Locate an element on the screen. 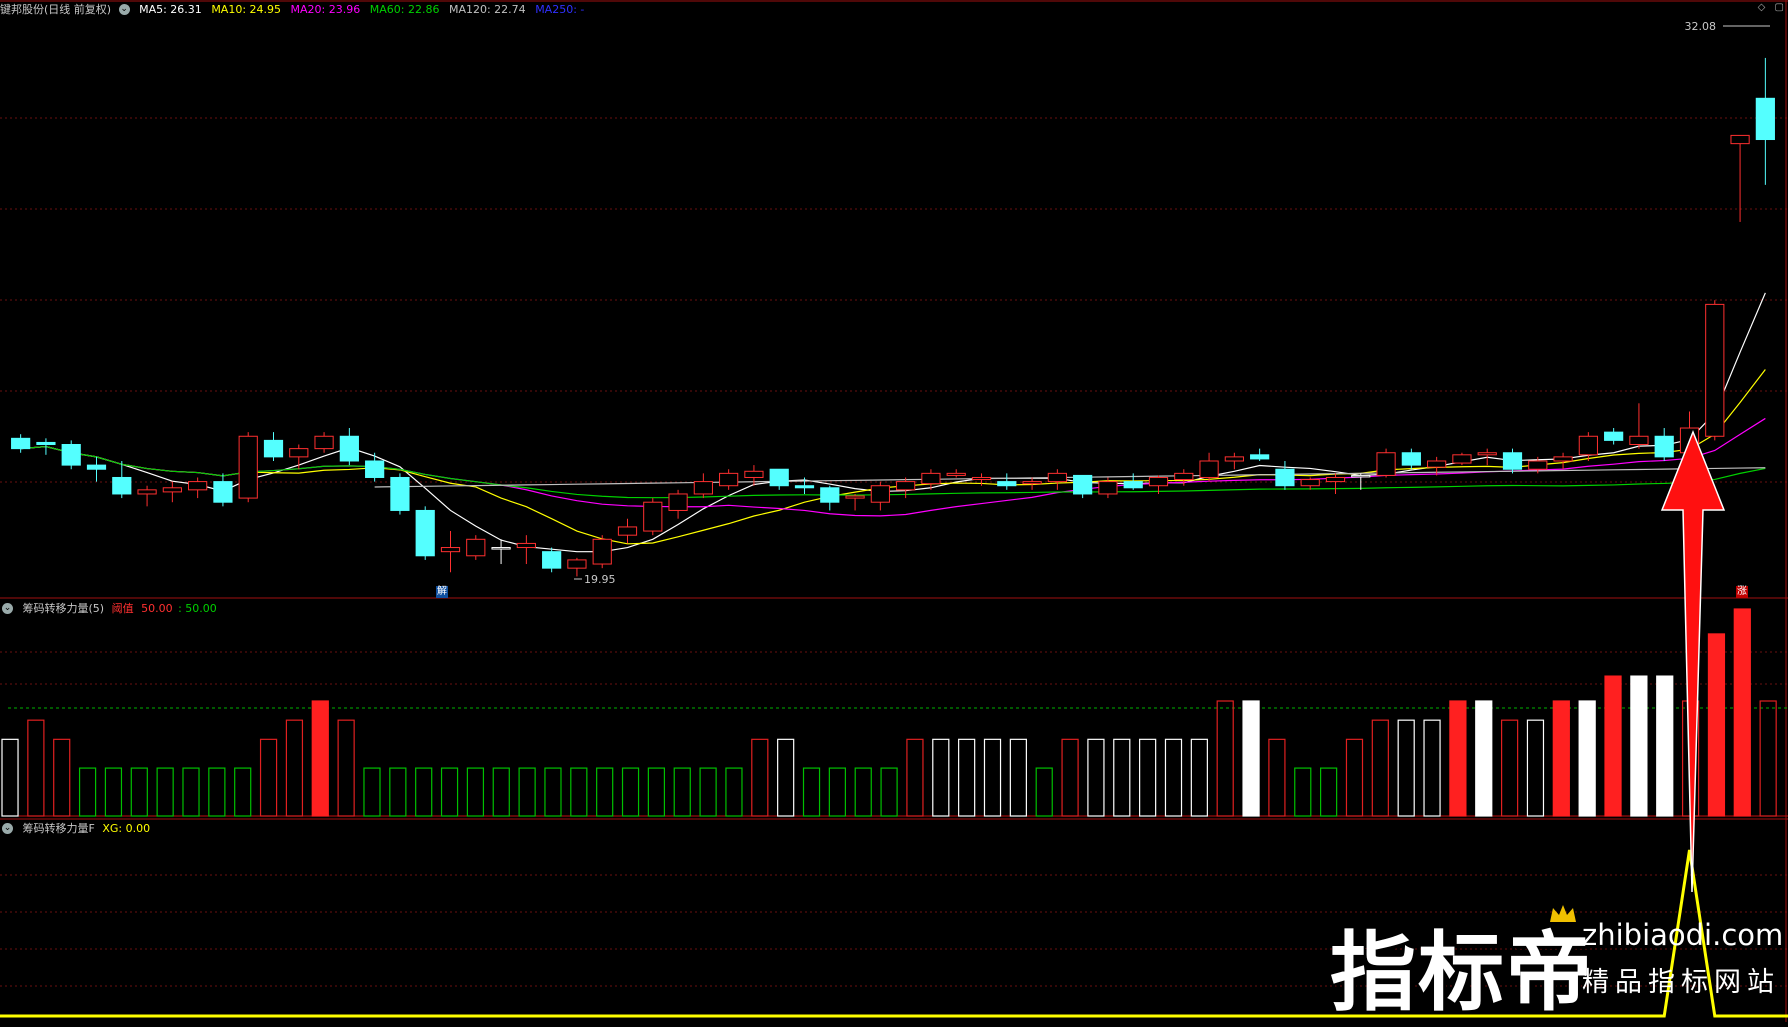 Image resolution: width=1788 pixels, height=1027 pixels. low-price-label: 19.95 is located at coordinates (600, 579).